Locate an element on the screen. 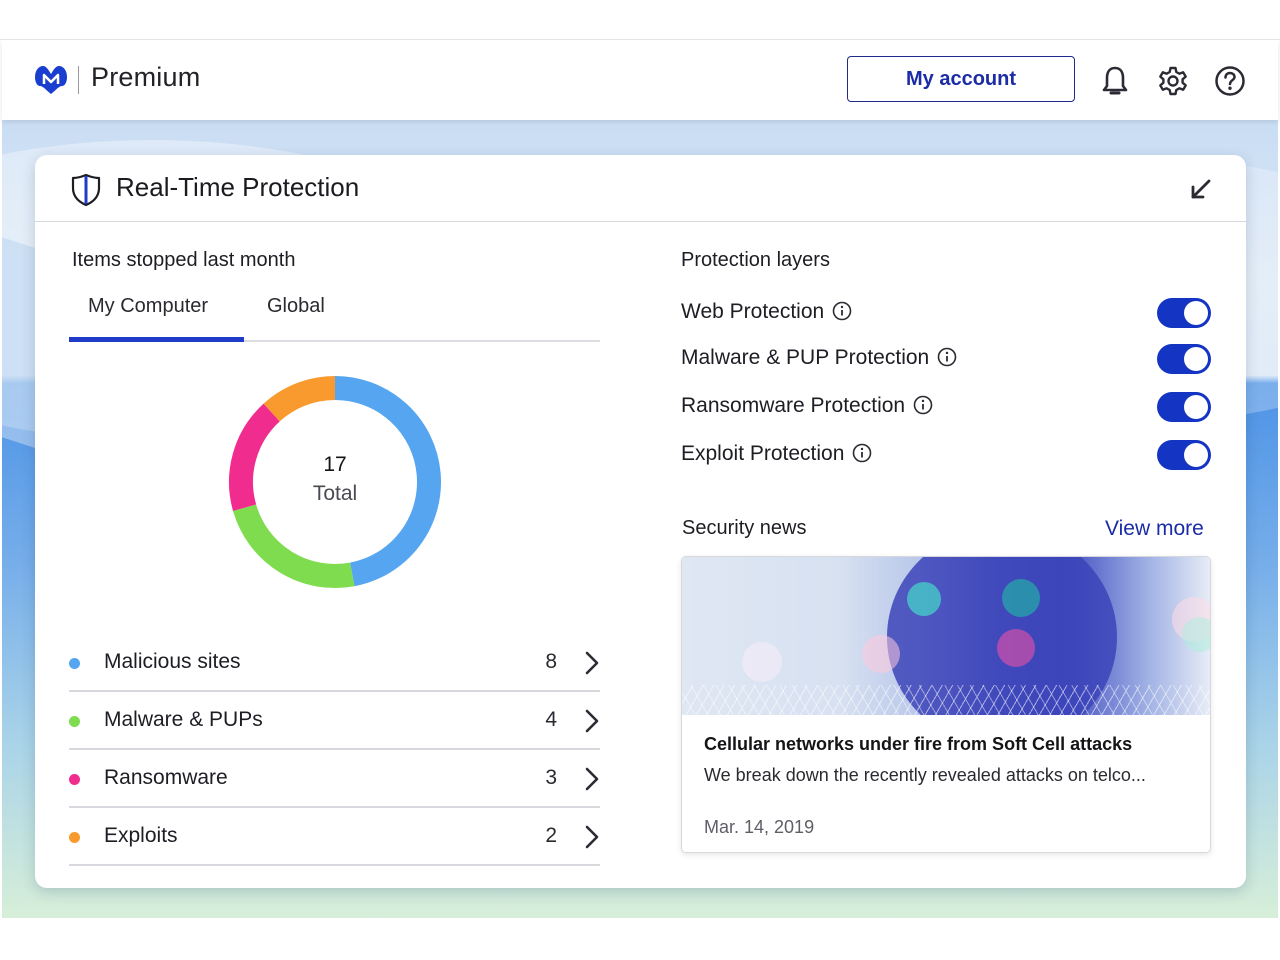  active-tab-indicator is located at coordinates (156, 339).